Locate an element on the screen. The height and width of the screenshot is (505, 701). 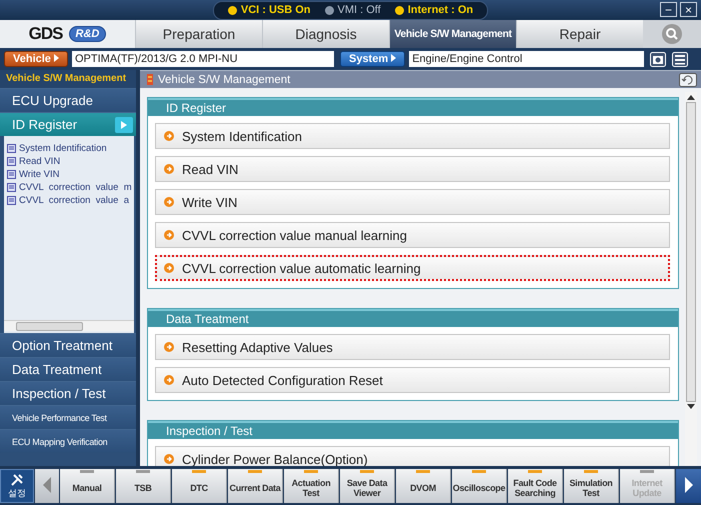
toolbar-button: Simulation Test is located at coordinates (591, 486).